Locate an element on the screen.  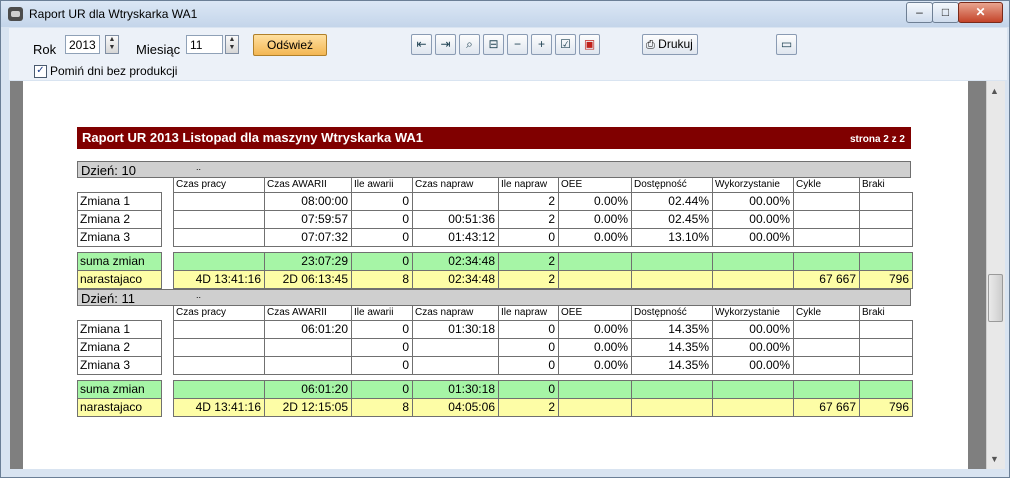
zoom-page-icon: ⌕ is located at coordinates (469, 44).